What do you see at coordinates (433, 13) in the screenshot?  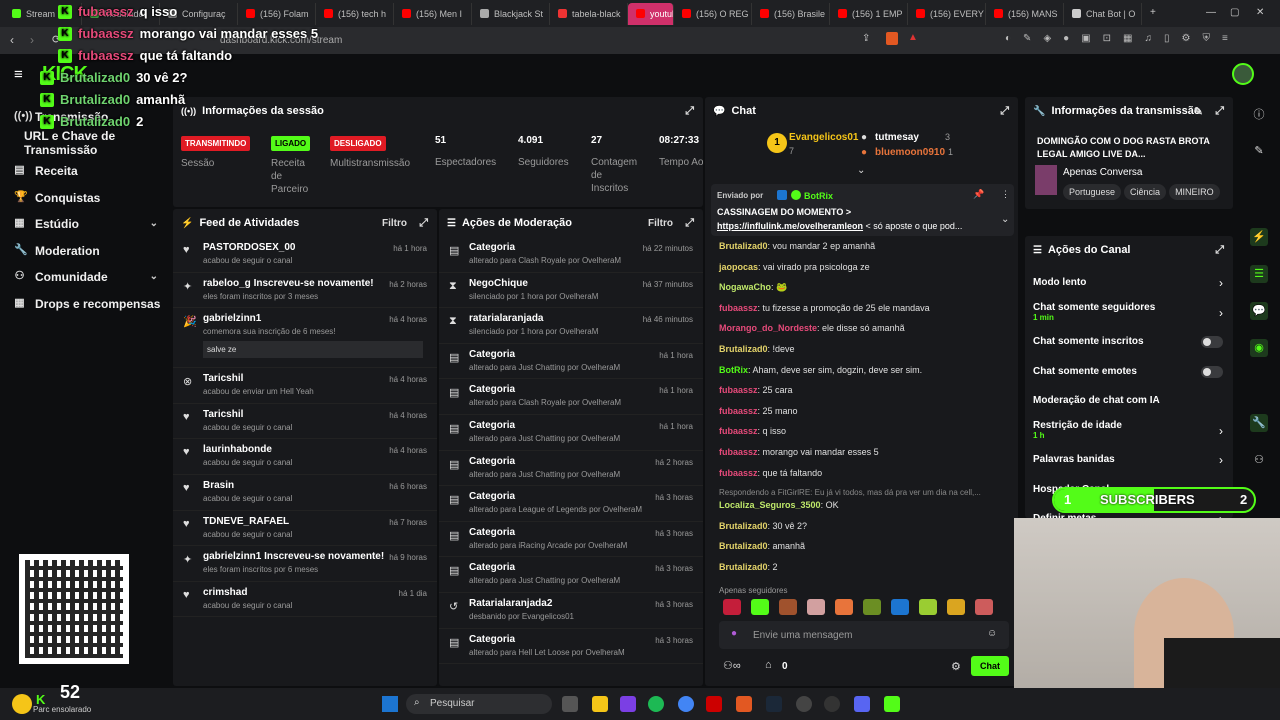 I see `browser-tab: (156) Men I` at bounding box center [433, 13].